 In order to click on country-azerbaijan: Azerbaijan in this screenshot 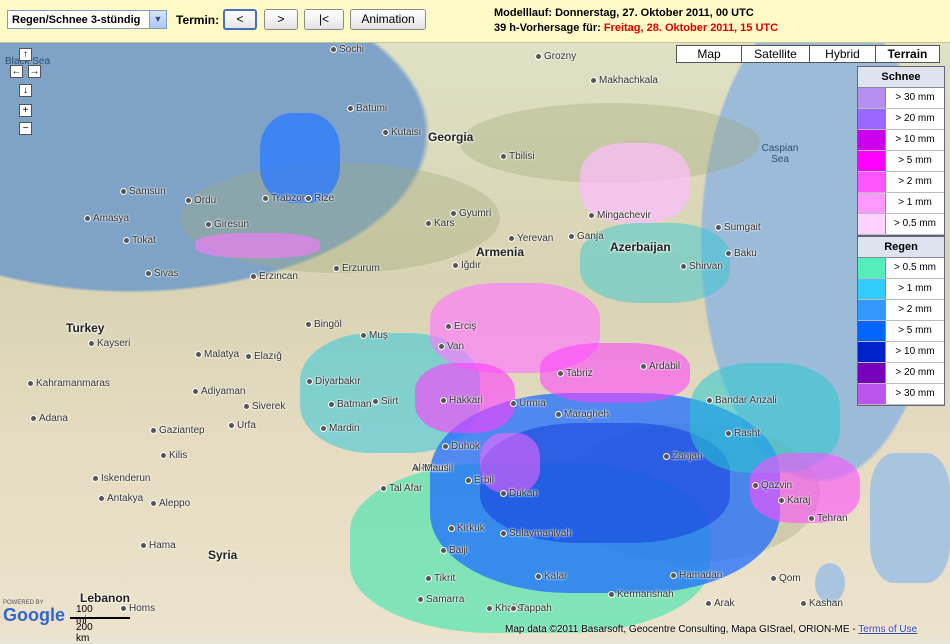, I will do `click(640, 247)`.